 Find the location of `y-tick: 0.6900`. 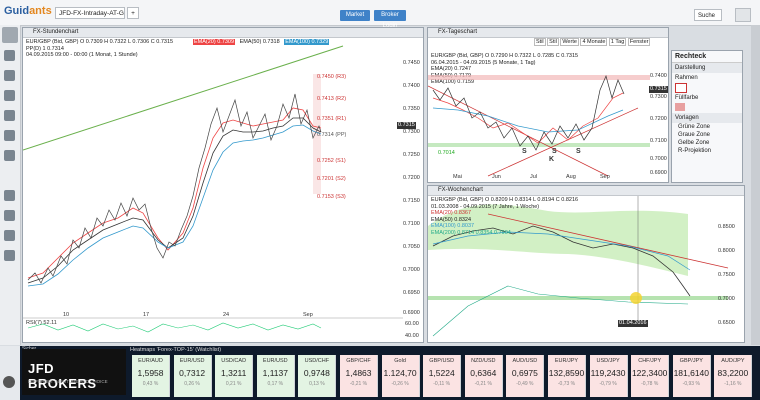

y-tick: 0.6900 is located at coordinates (411, 313).